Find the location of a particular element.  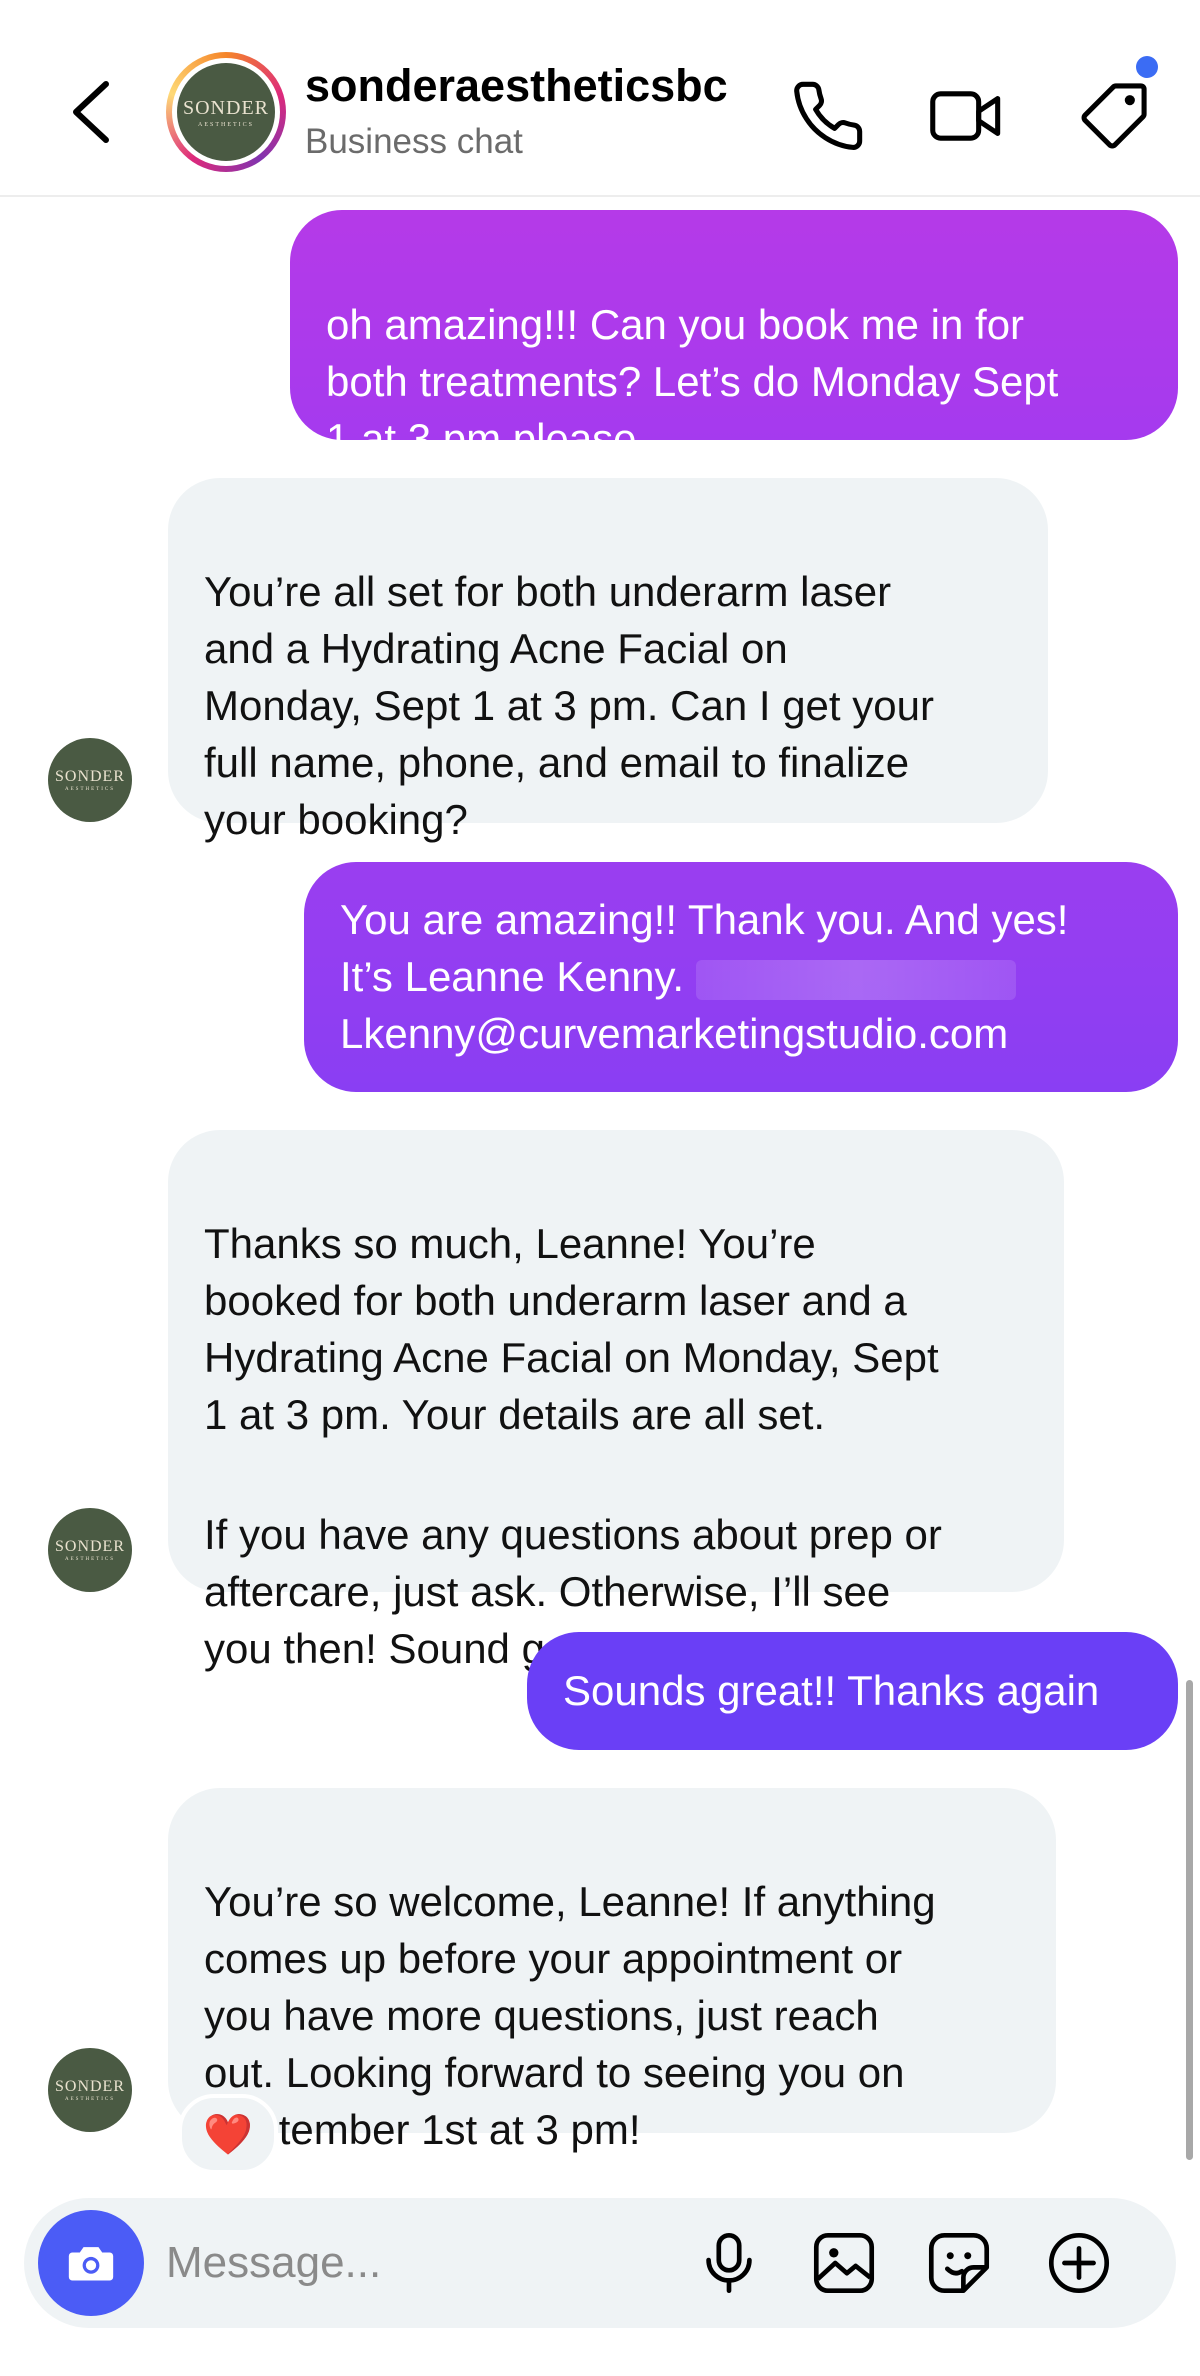

phone-icon is located at coordinates (828, 115).